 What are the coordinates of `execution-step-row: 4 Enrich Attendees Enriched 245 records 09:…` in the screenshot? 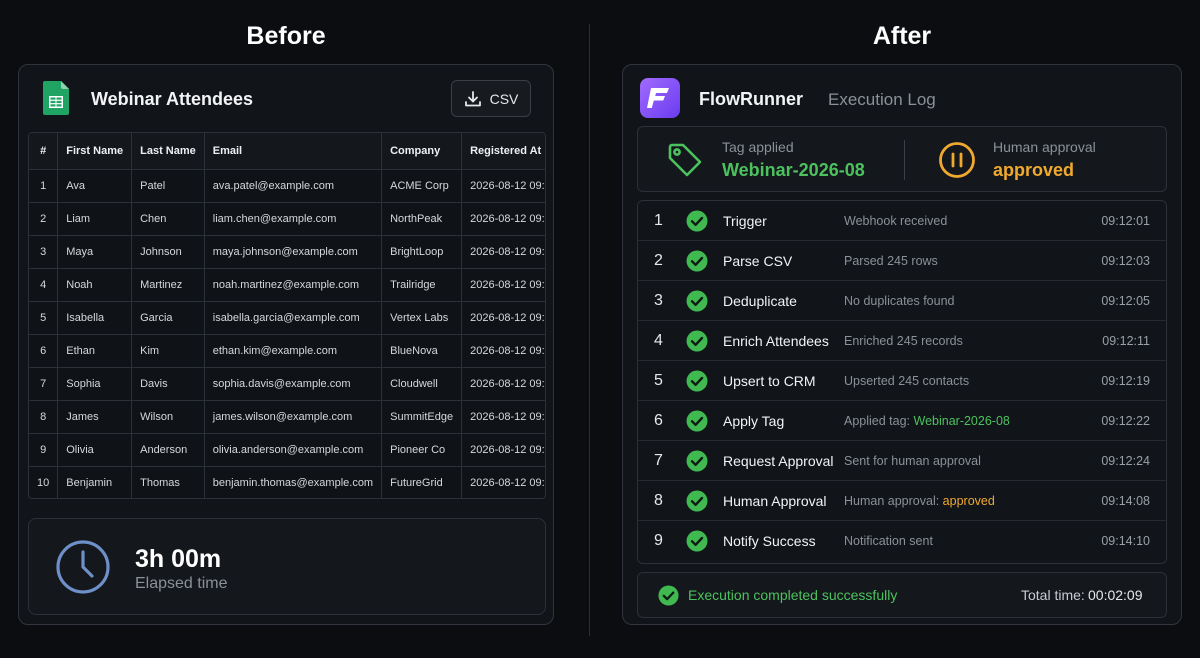 It's located at (902, 341).